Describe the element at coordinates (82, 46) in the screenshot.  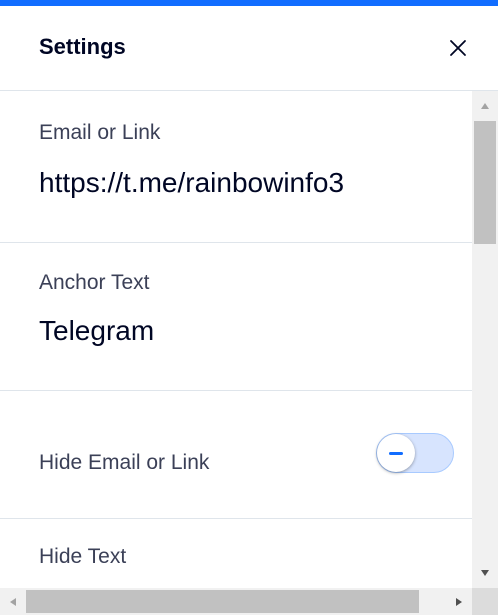
I see `panel-title: Settings` at that location.